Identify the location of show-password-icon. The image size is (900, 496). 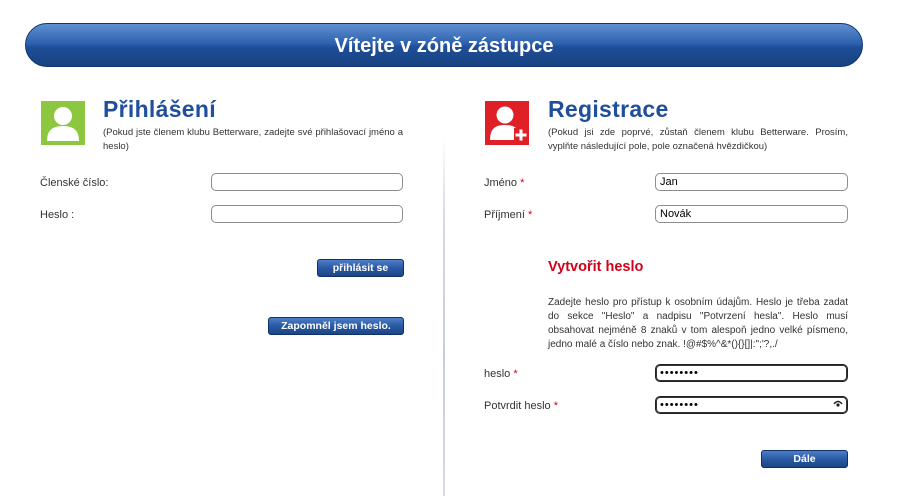
(838, 405).